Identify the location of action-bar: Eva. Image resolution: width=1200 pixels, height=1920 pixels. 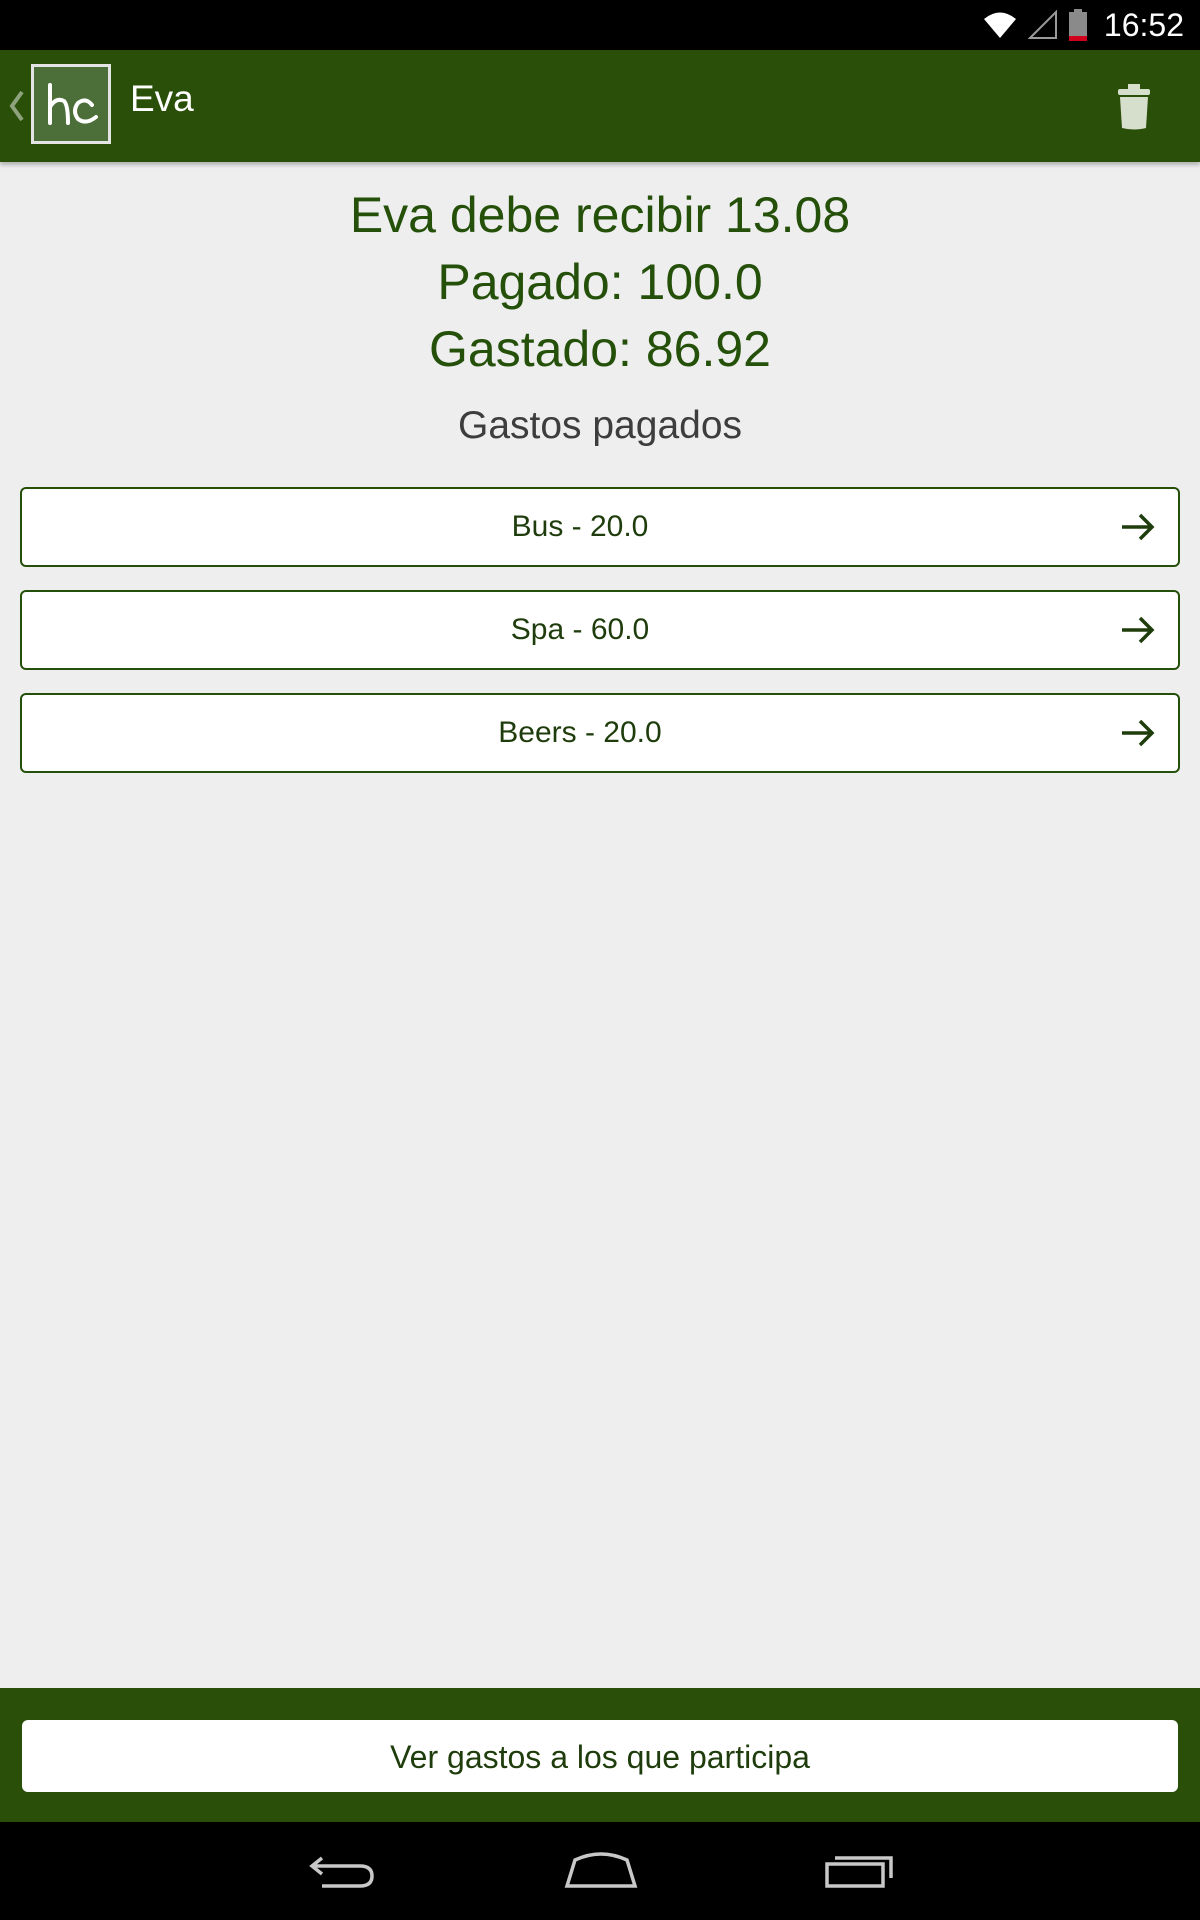
(600, 106).